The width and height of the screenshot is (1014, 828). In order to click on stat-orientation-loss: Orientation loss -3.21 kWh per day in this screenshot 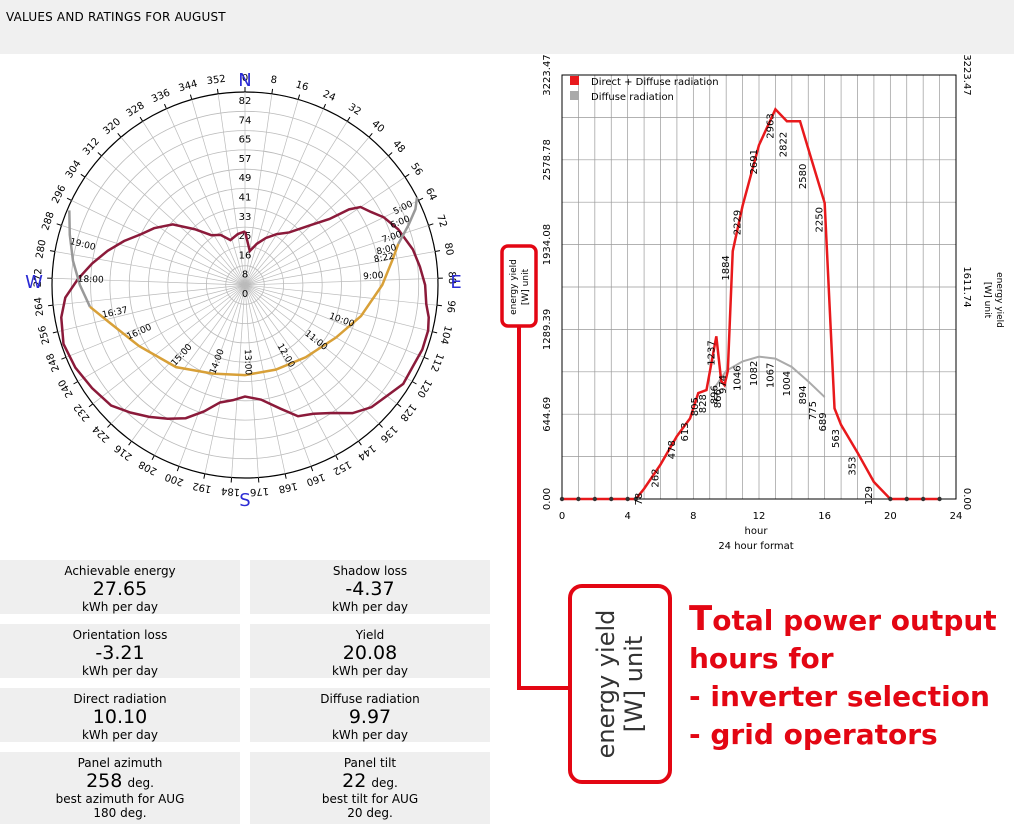, I will do `click(120, 651)`.